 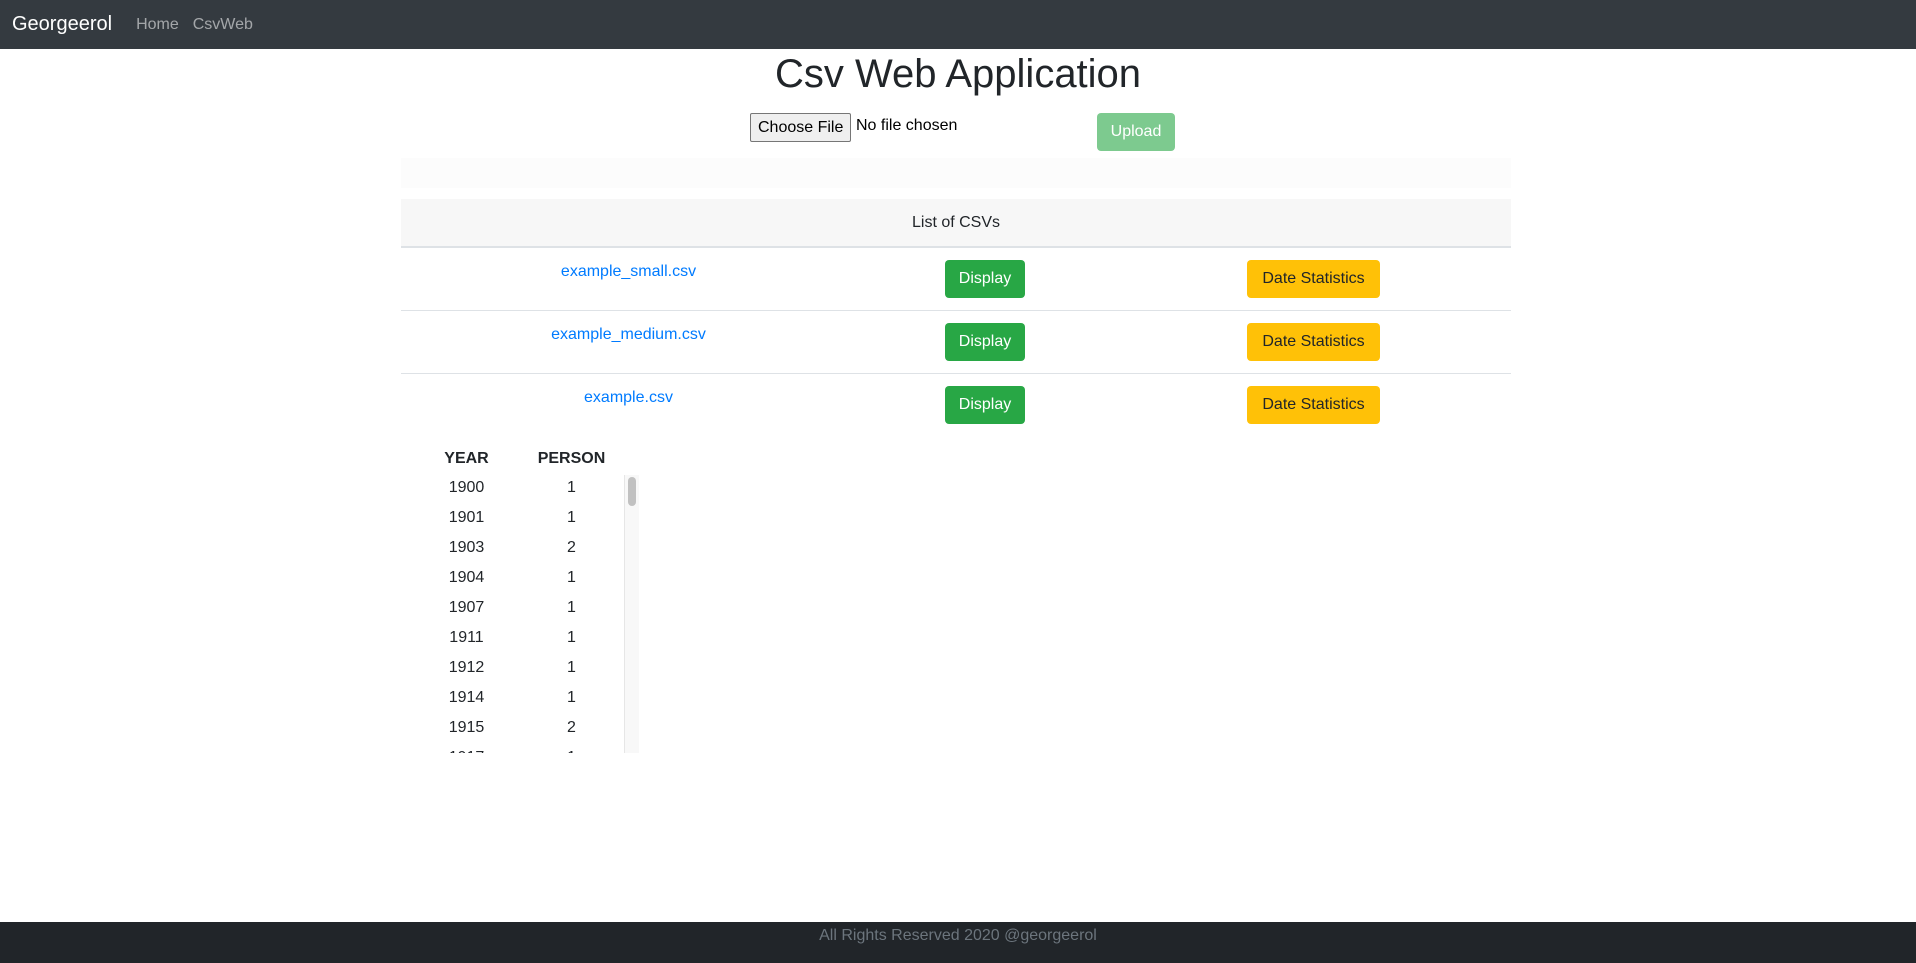 I want to click on csv-row: example.csv Display Date Statistics, so click(x=956, y=405).